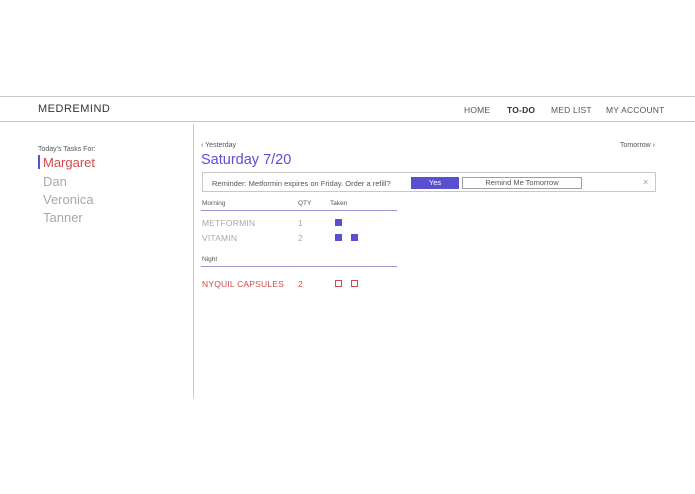 This screenshot has width=695, height=494. What do you see at coordinates (218, 145) in the screenshot?
I see `yesterday-link: ‹ Yesterday` at bounding box center [218, 145].